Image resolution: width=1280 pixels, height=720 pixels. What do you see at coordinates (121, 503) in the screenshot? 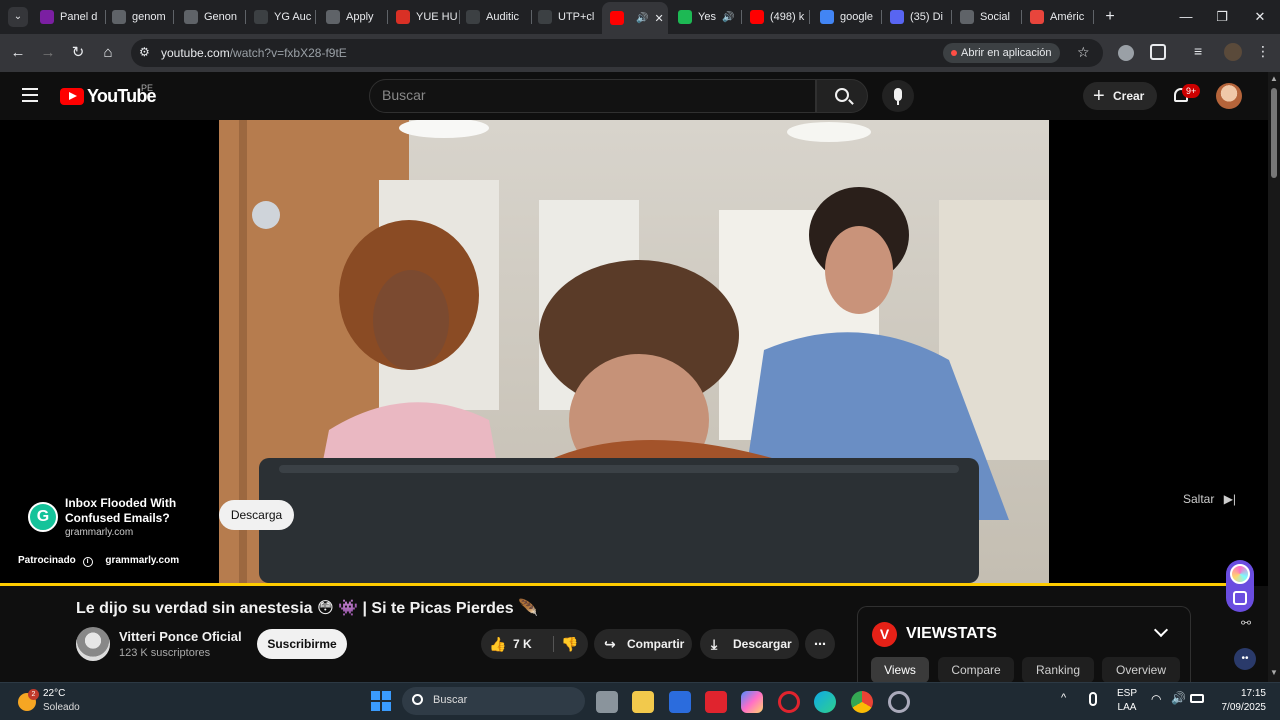
I see `ad-headline-1: Inbox Flooded With` at bounding box center [121, 503].